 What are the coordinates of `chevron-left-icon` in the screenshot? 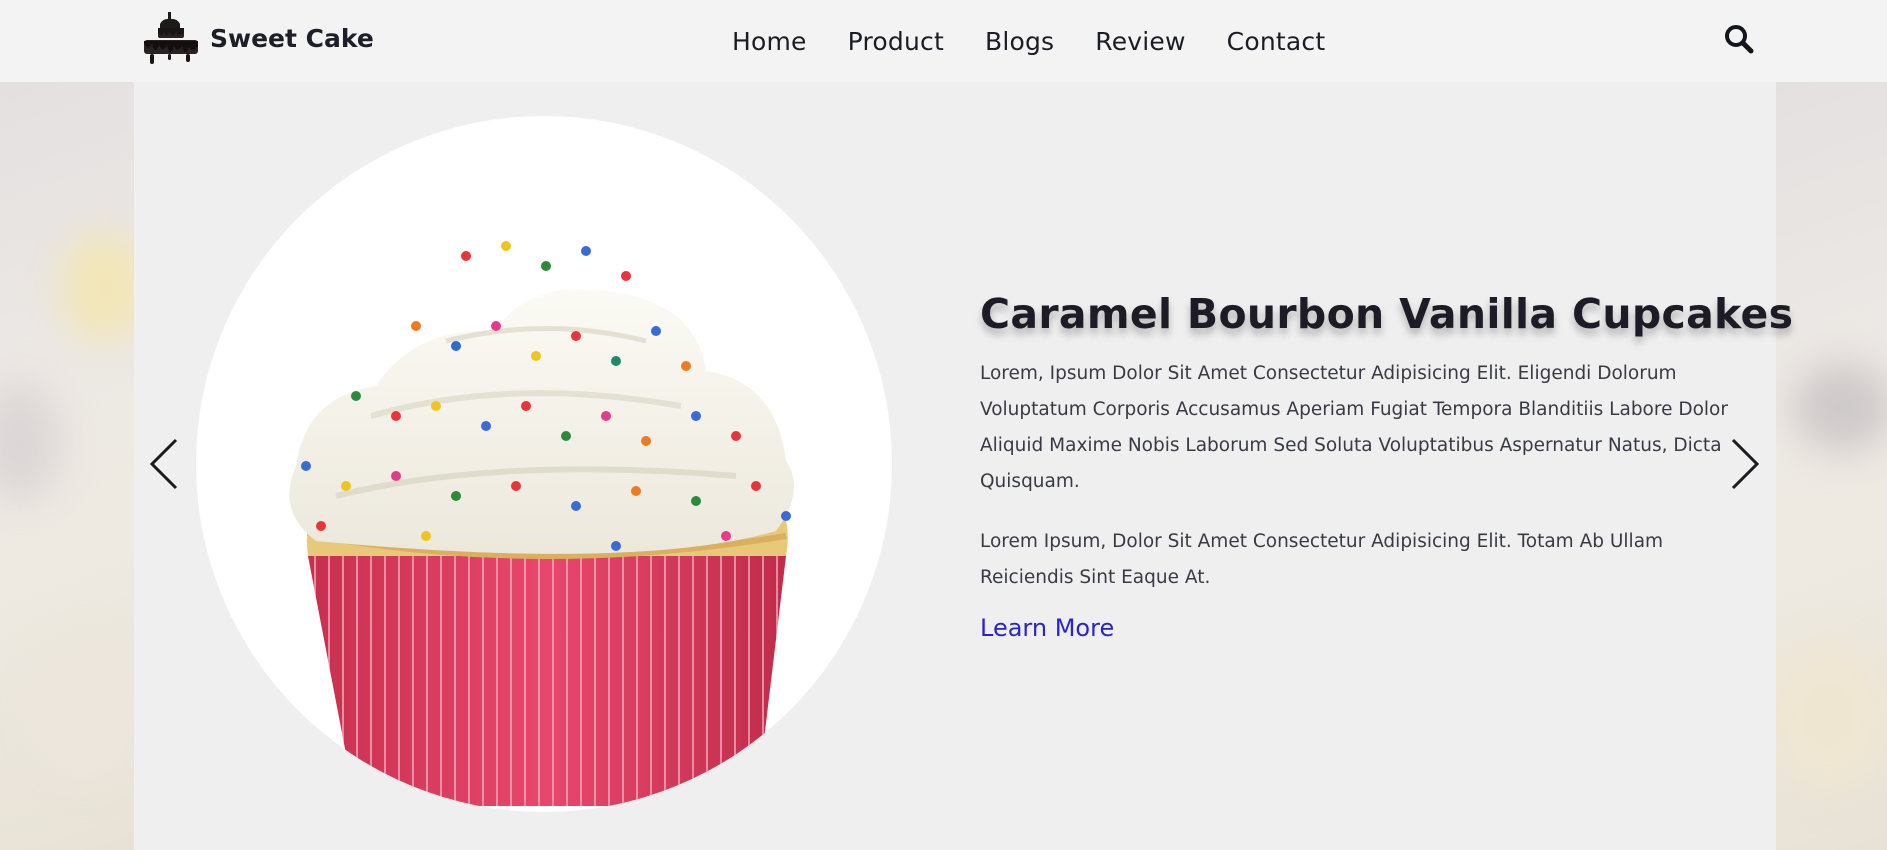 It's located at (163, 464).